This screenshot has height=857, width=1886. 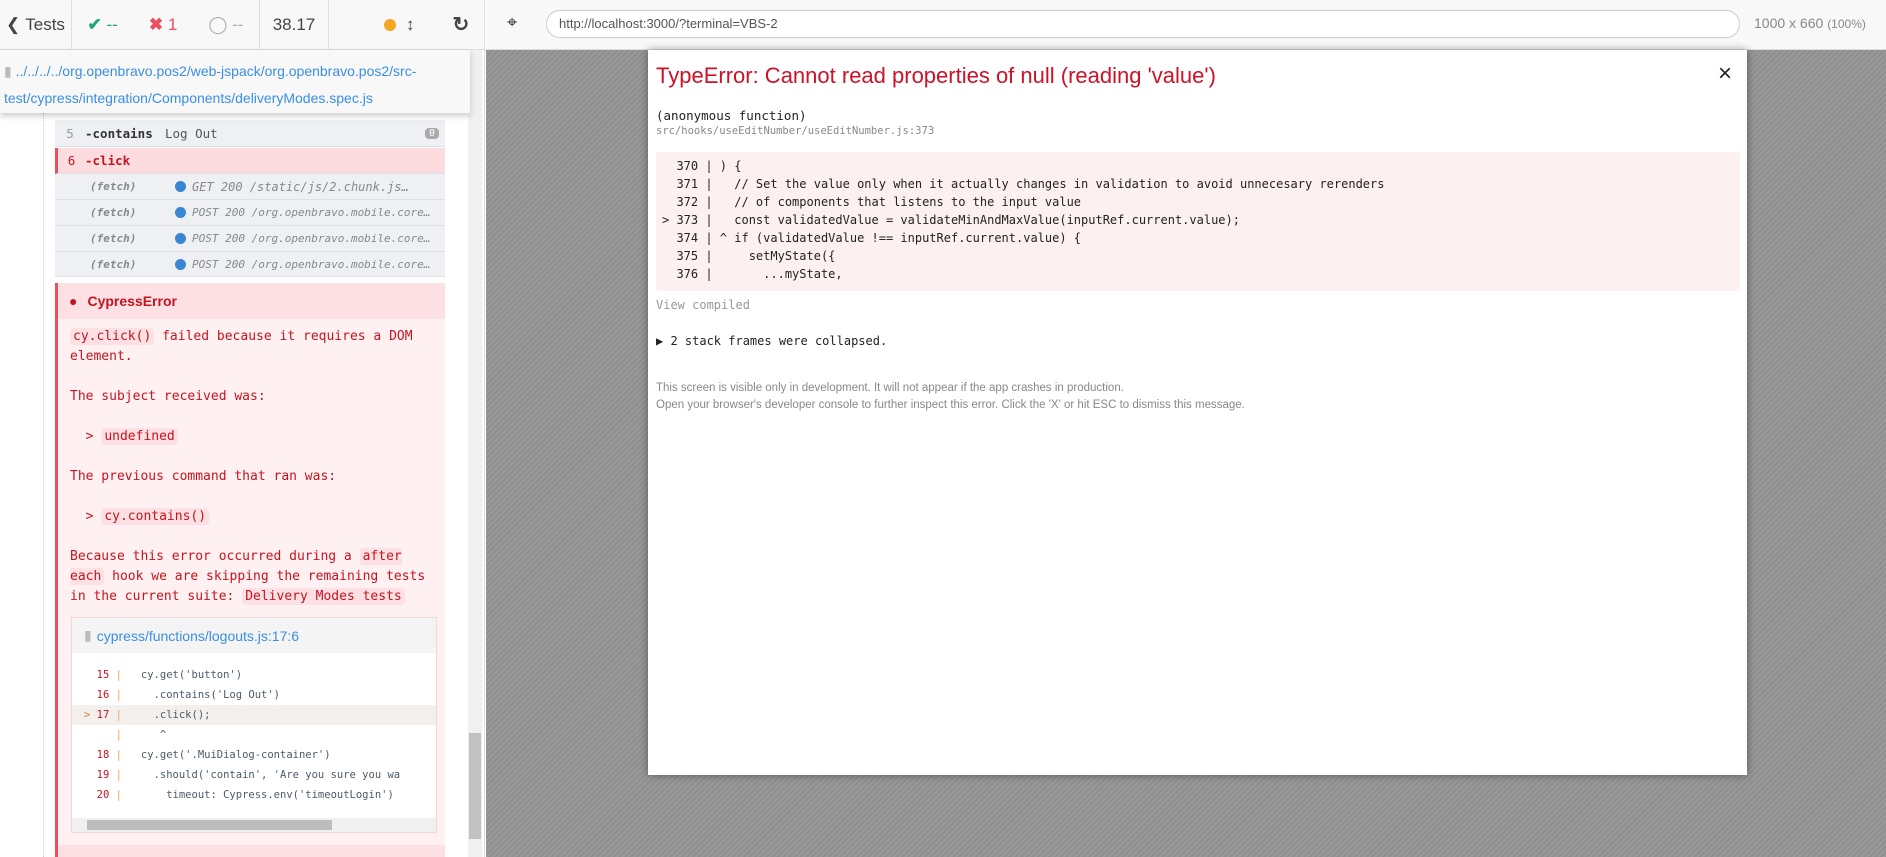 I want to click on error-icon: ●, so click(x=73, y=301).